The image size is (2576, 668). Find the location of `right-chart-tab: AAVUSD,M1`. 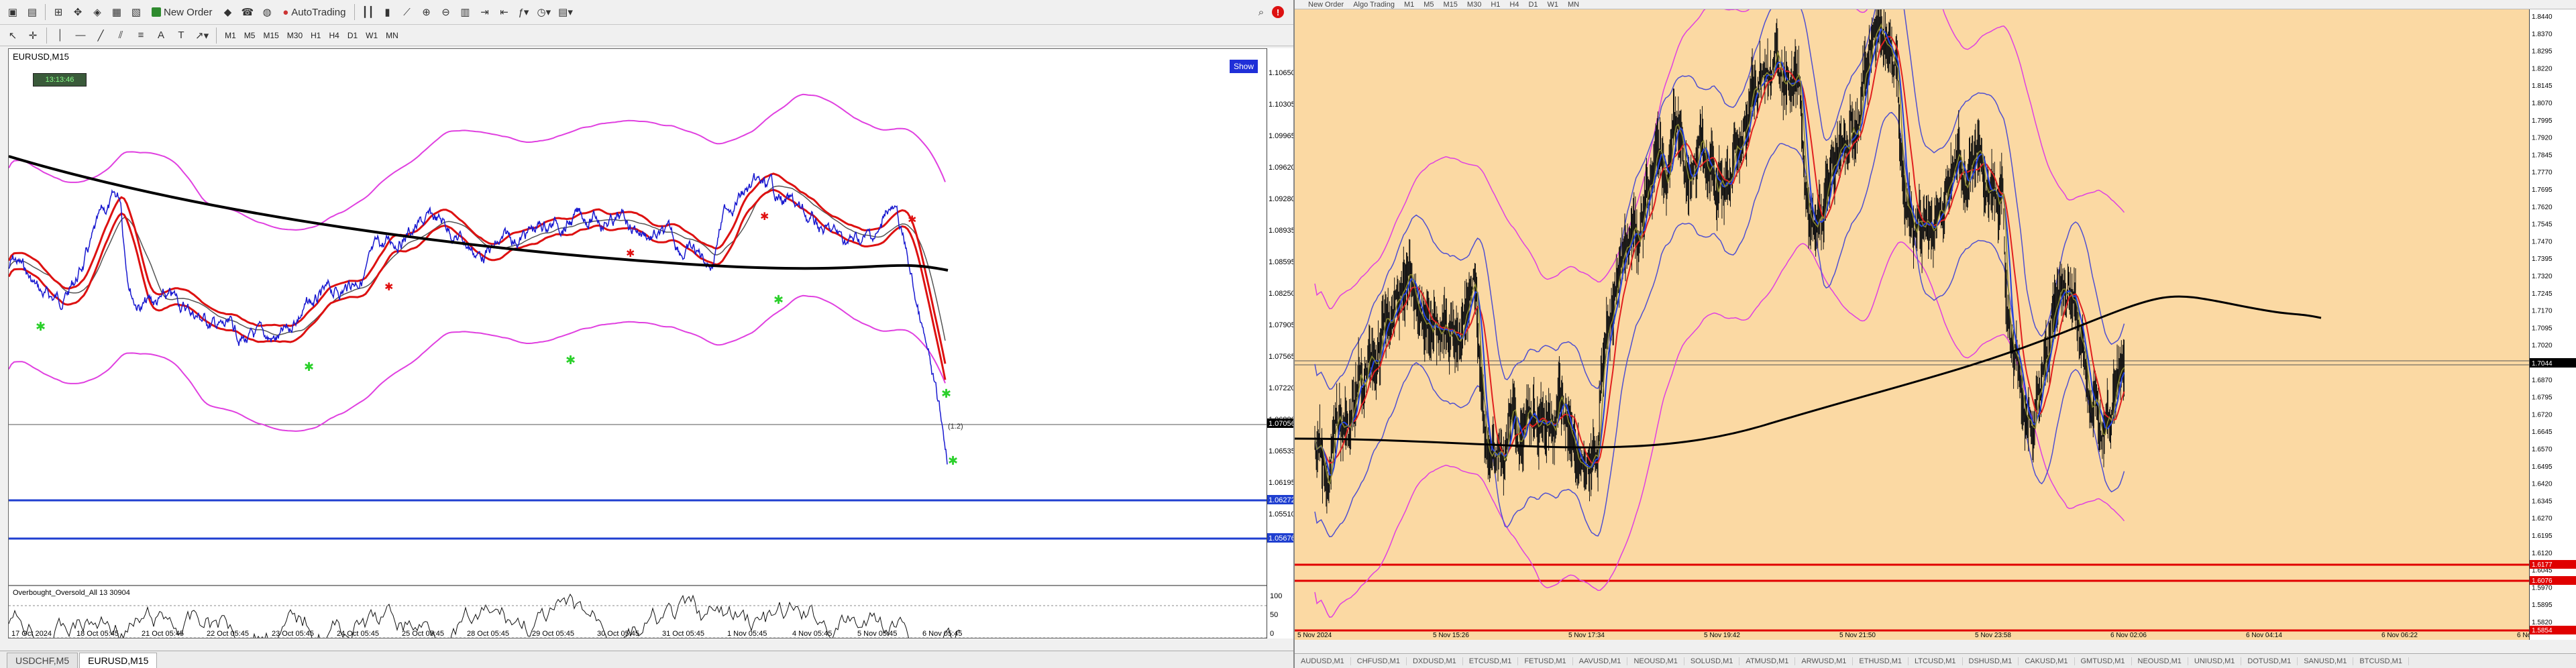

right-chart-tab: AAVUSD,M1 is located at coordinates (1600, 661).